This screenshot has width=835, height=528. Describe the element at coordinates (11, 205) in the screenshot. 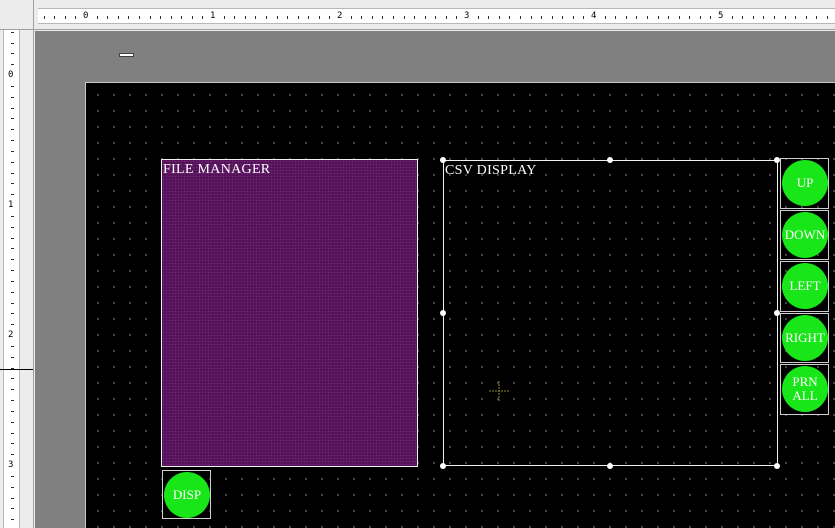

I see `ruler-left-label: 1` at that location.